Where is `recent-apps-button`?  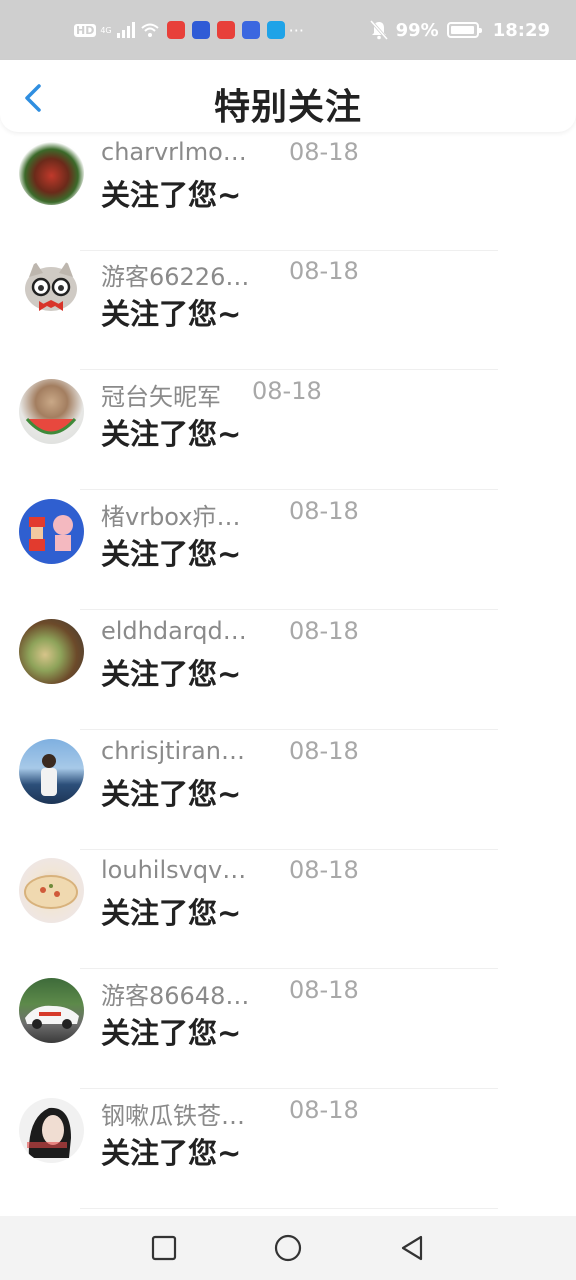 recent-apps-button is located at coordinates (164, 1248).